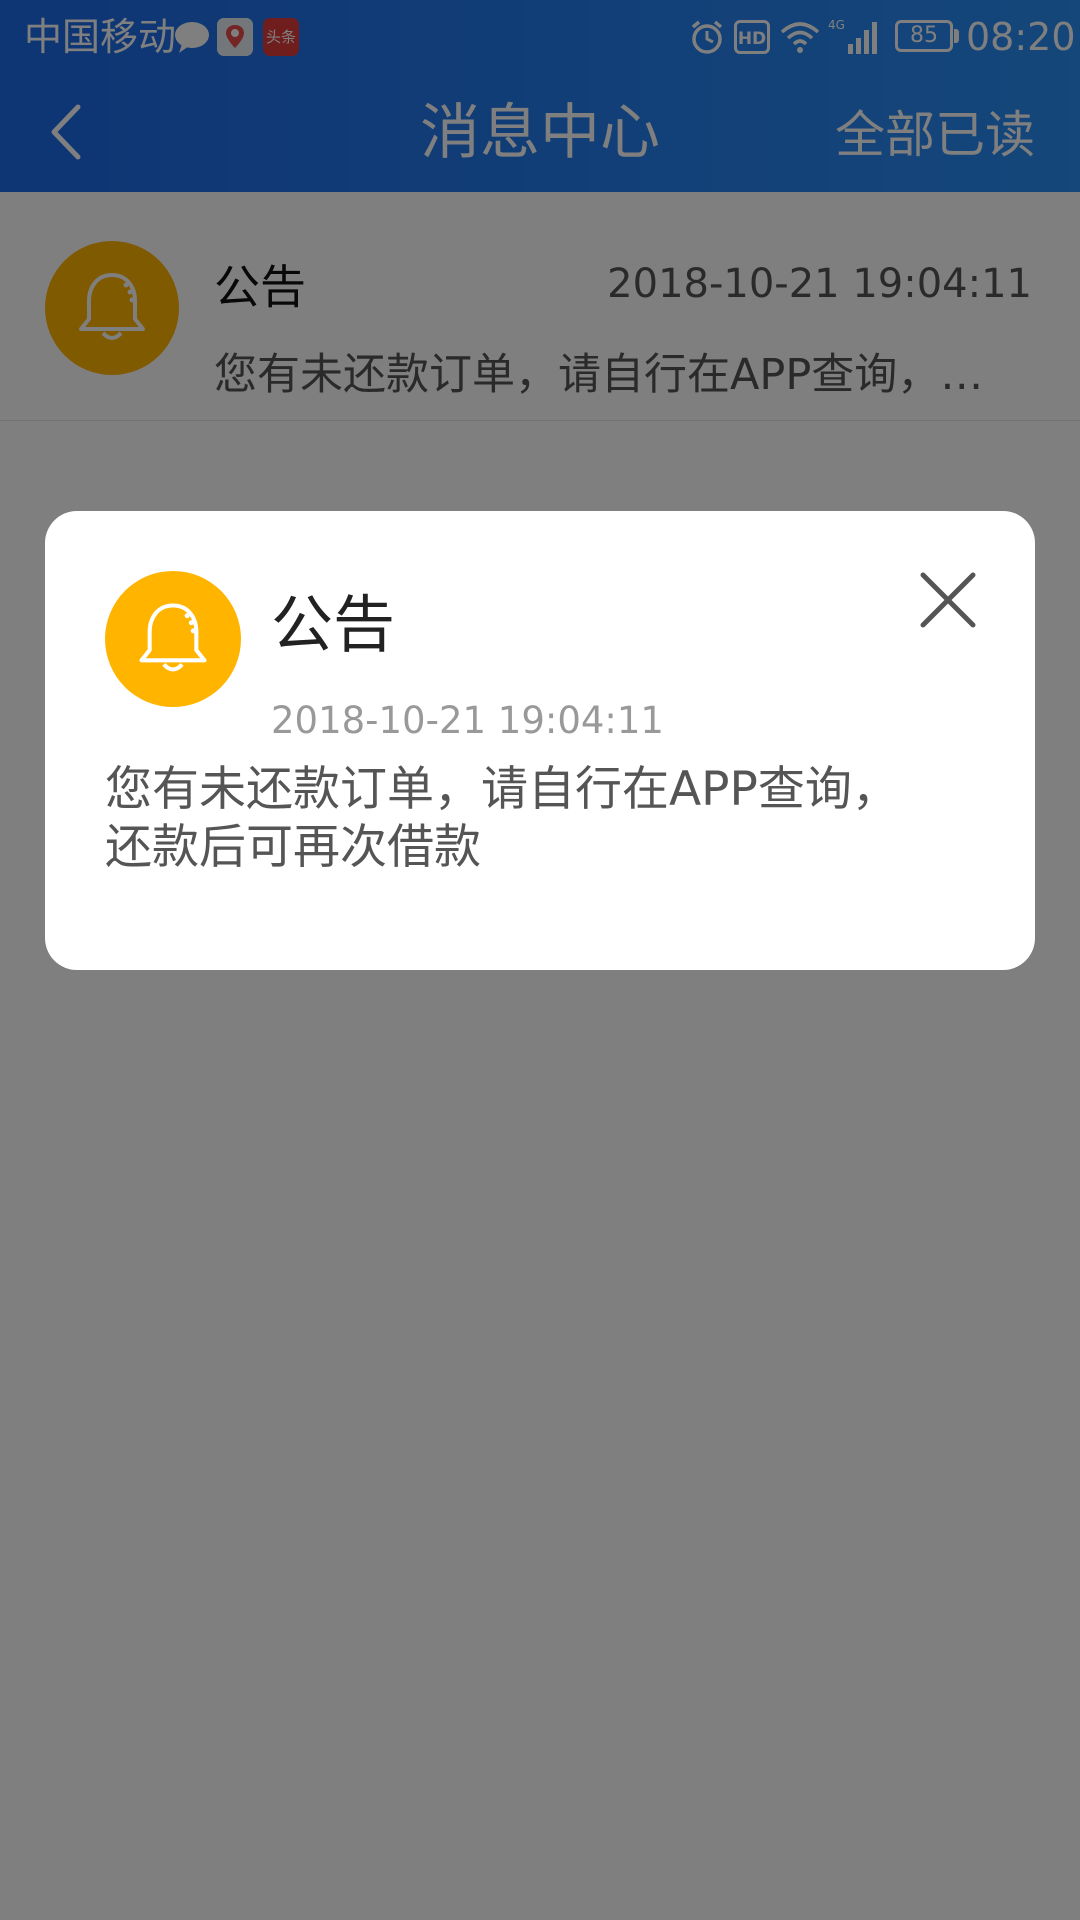  I want to click on dialog-time: 2018-10-21 19:04:11, so click(467, 720).